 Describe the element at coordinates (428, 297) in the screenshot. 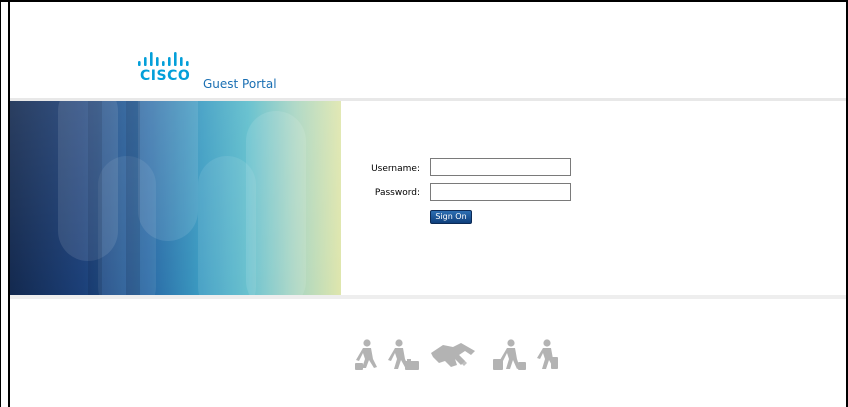

I see `hero-divider-bottom` at that location.